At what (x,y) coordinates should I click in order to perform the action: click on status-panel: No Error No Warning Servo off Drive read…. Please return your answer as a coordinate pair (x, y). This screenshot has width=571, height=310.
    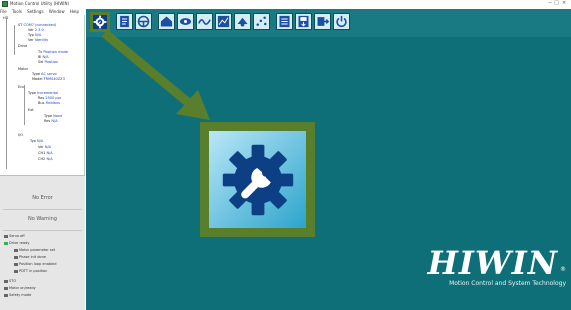
    Looking at the image, I should click on (42, 242).